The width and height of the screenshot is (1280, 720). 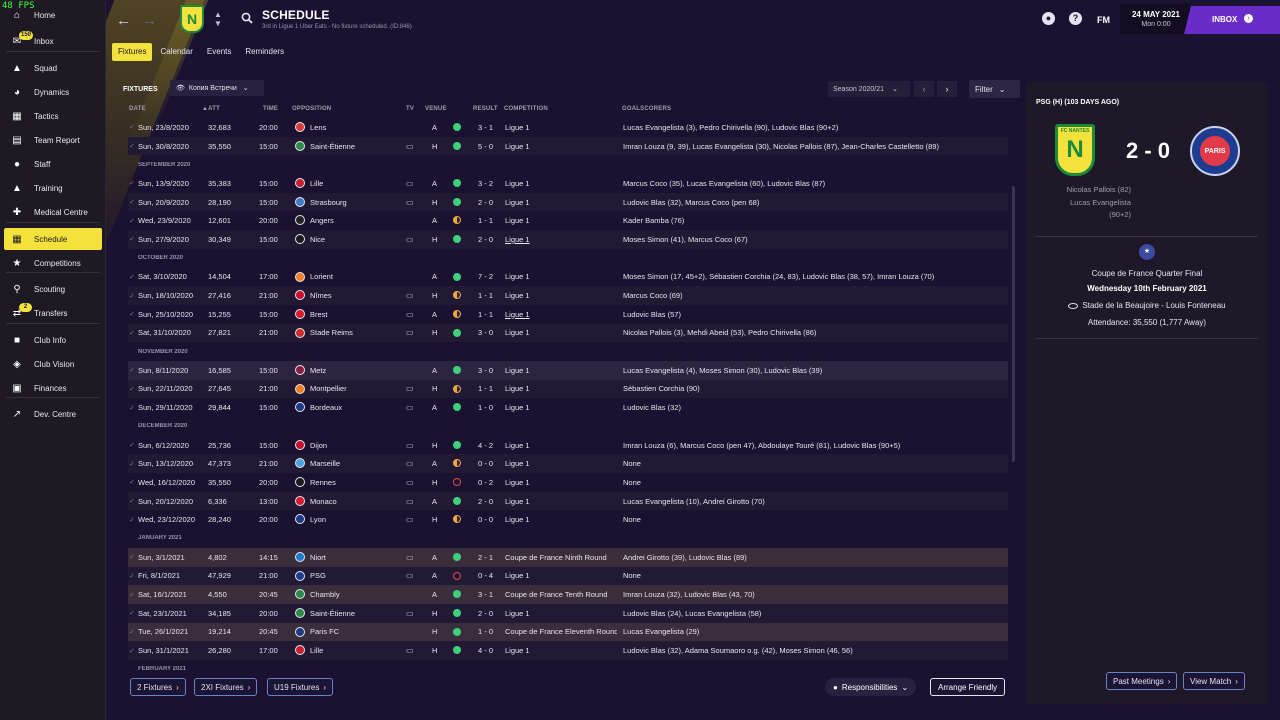 What do you see at coordinates (436, 109) in the screenshot?
I see `col-header-venue: VENUE` at bounding box center [436, 109].